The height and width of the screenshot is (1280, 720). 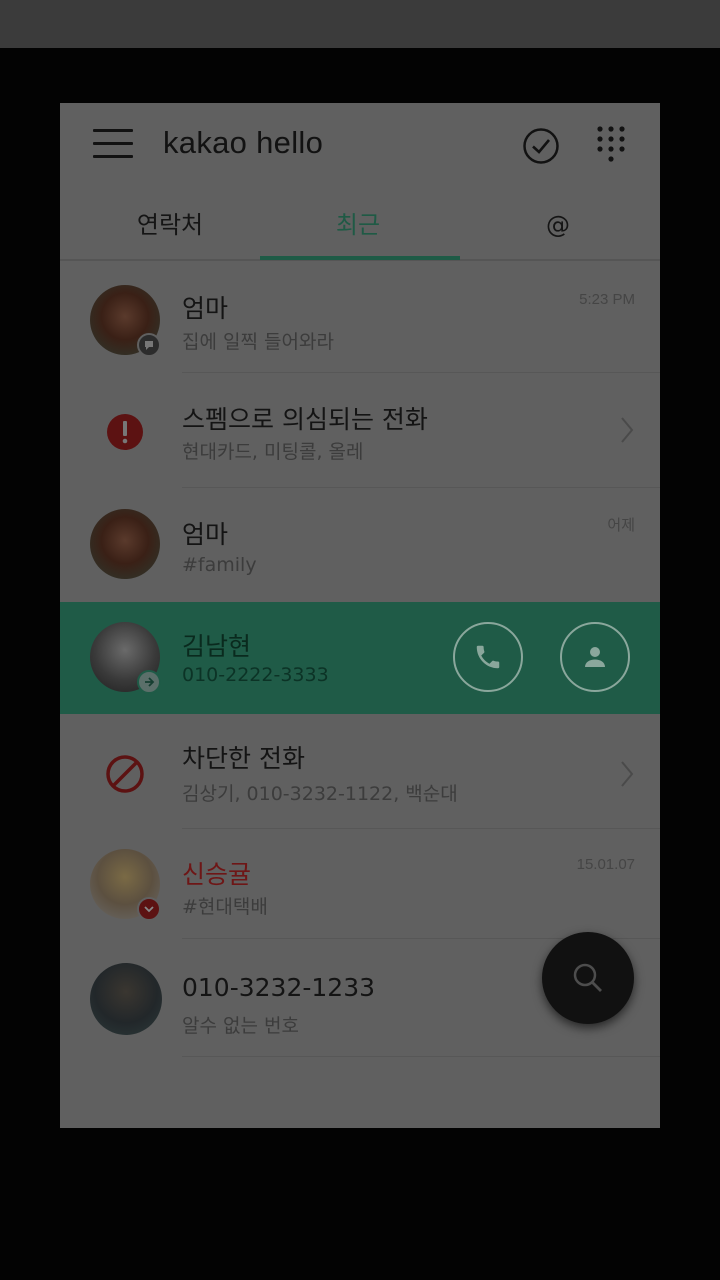 I want to click on tab-bar: 연락처 최근 @, so click(x=360, y=224).